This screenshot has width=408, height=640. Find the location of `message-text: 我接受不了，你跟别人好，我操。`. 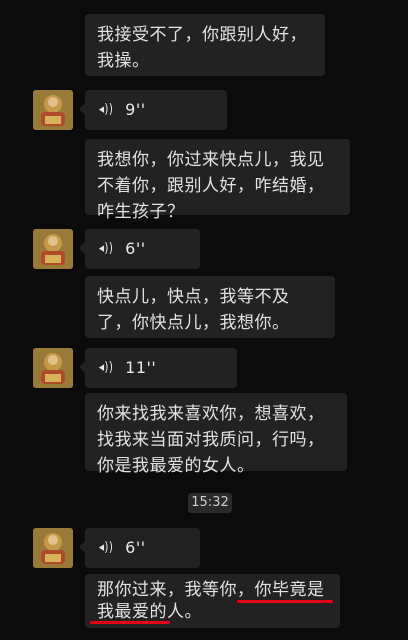

message-text: 我接受不了，你跟别人好，我操。 is located at coordinates (202, 48).